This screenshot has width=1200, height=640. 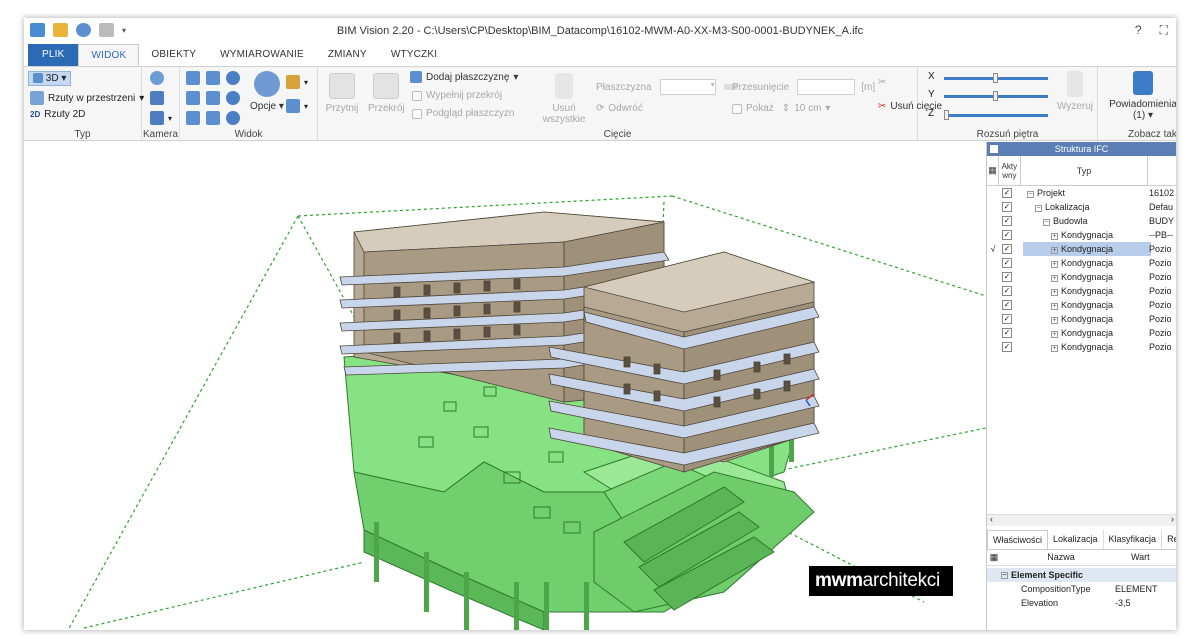 What do you see at coordinates (293, 82) in the screenshot?
I see `box-icon` at bounding box center [293, 82].